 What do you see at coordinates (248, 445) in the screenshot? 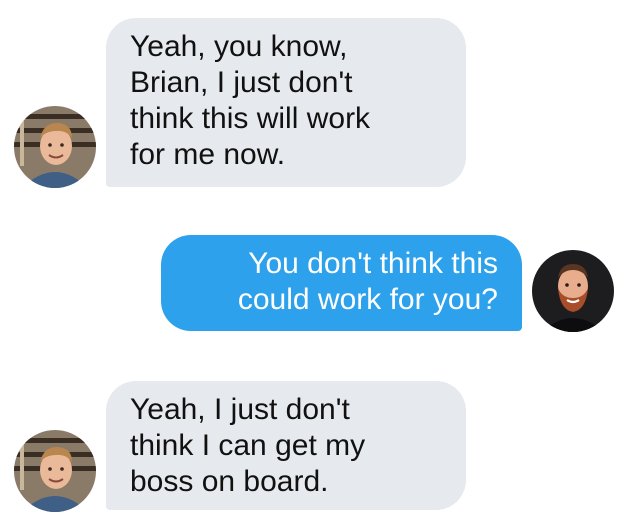
I see `message-line: think I can get my` at bounding box center [248, 445].